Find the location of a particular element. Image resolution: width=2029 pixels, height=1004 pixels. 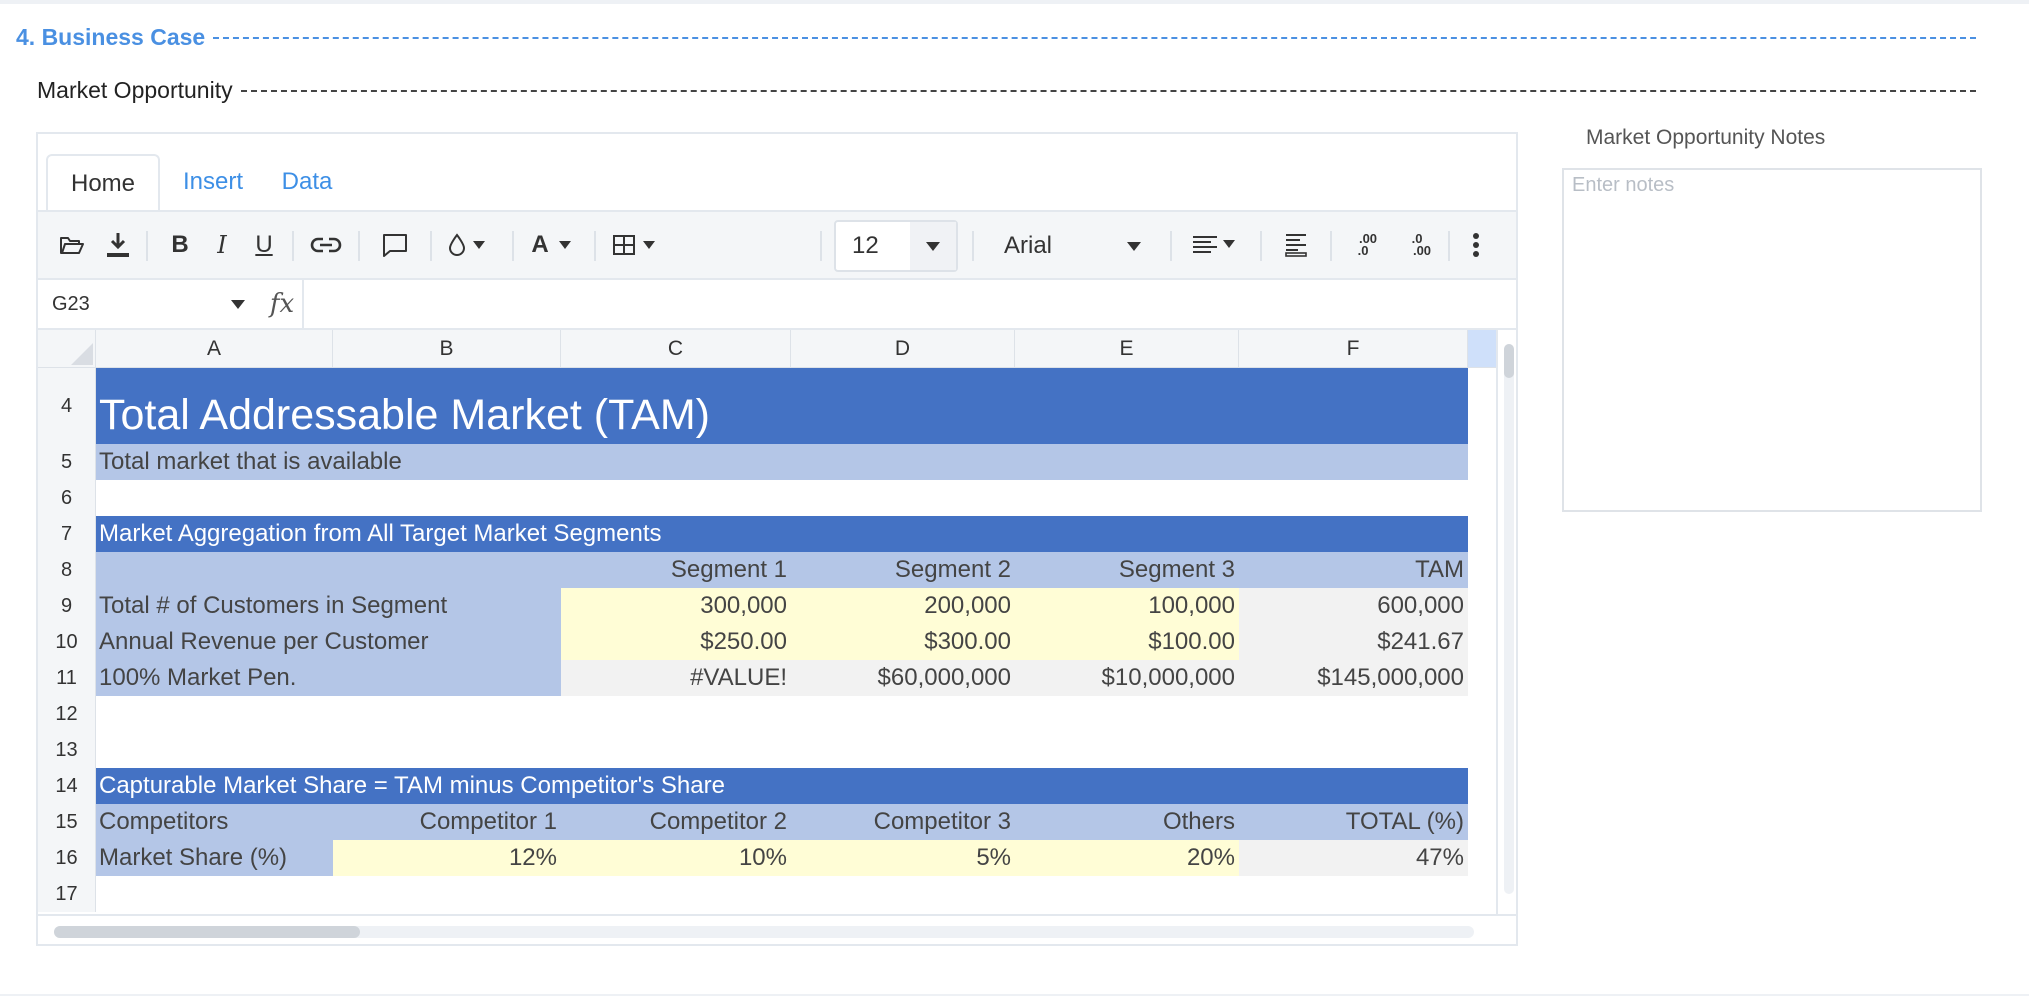

revenue-seg2: $300.00 is located at coordinates (903, 642).